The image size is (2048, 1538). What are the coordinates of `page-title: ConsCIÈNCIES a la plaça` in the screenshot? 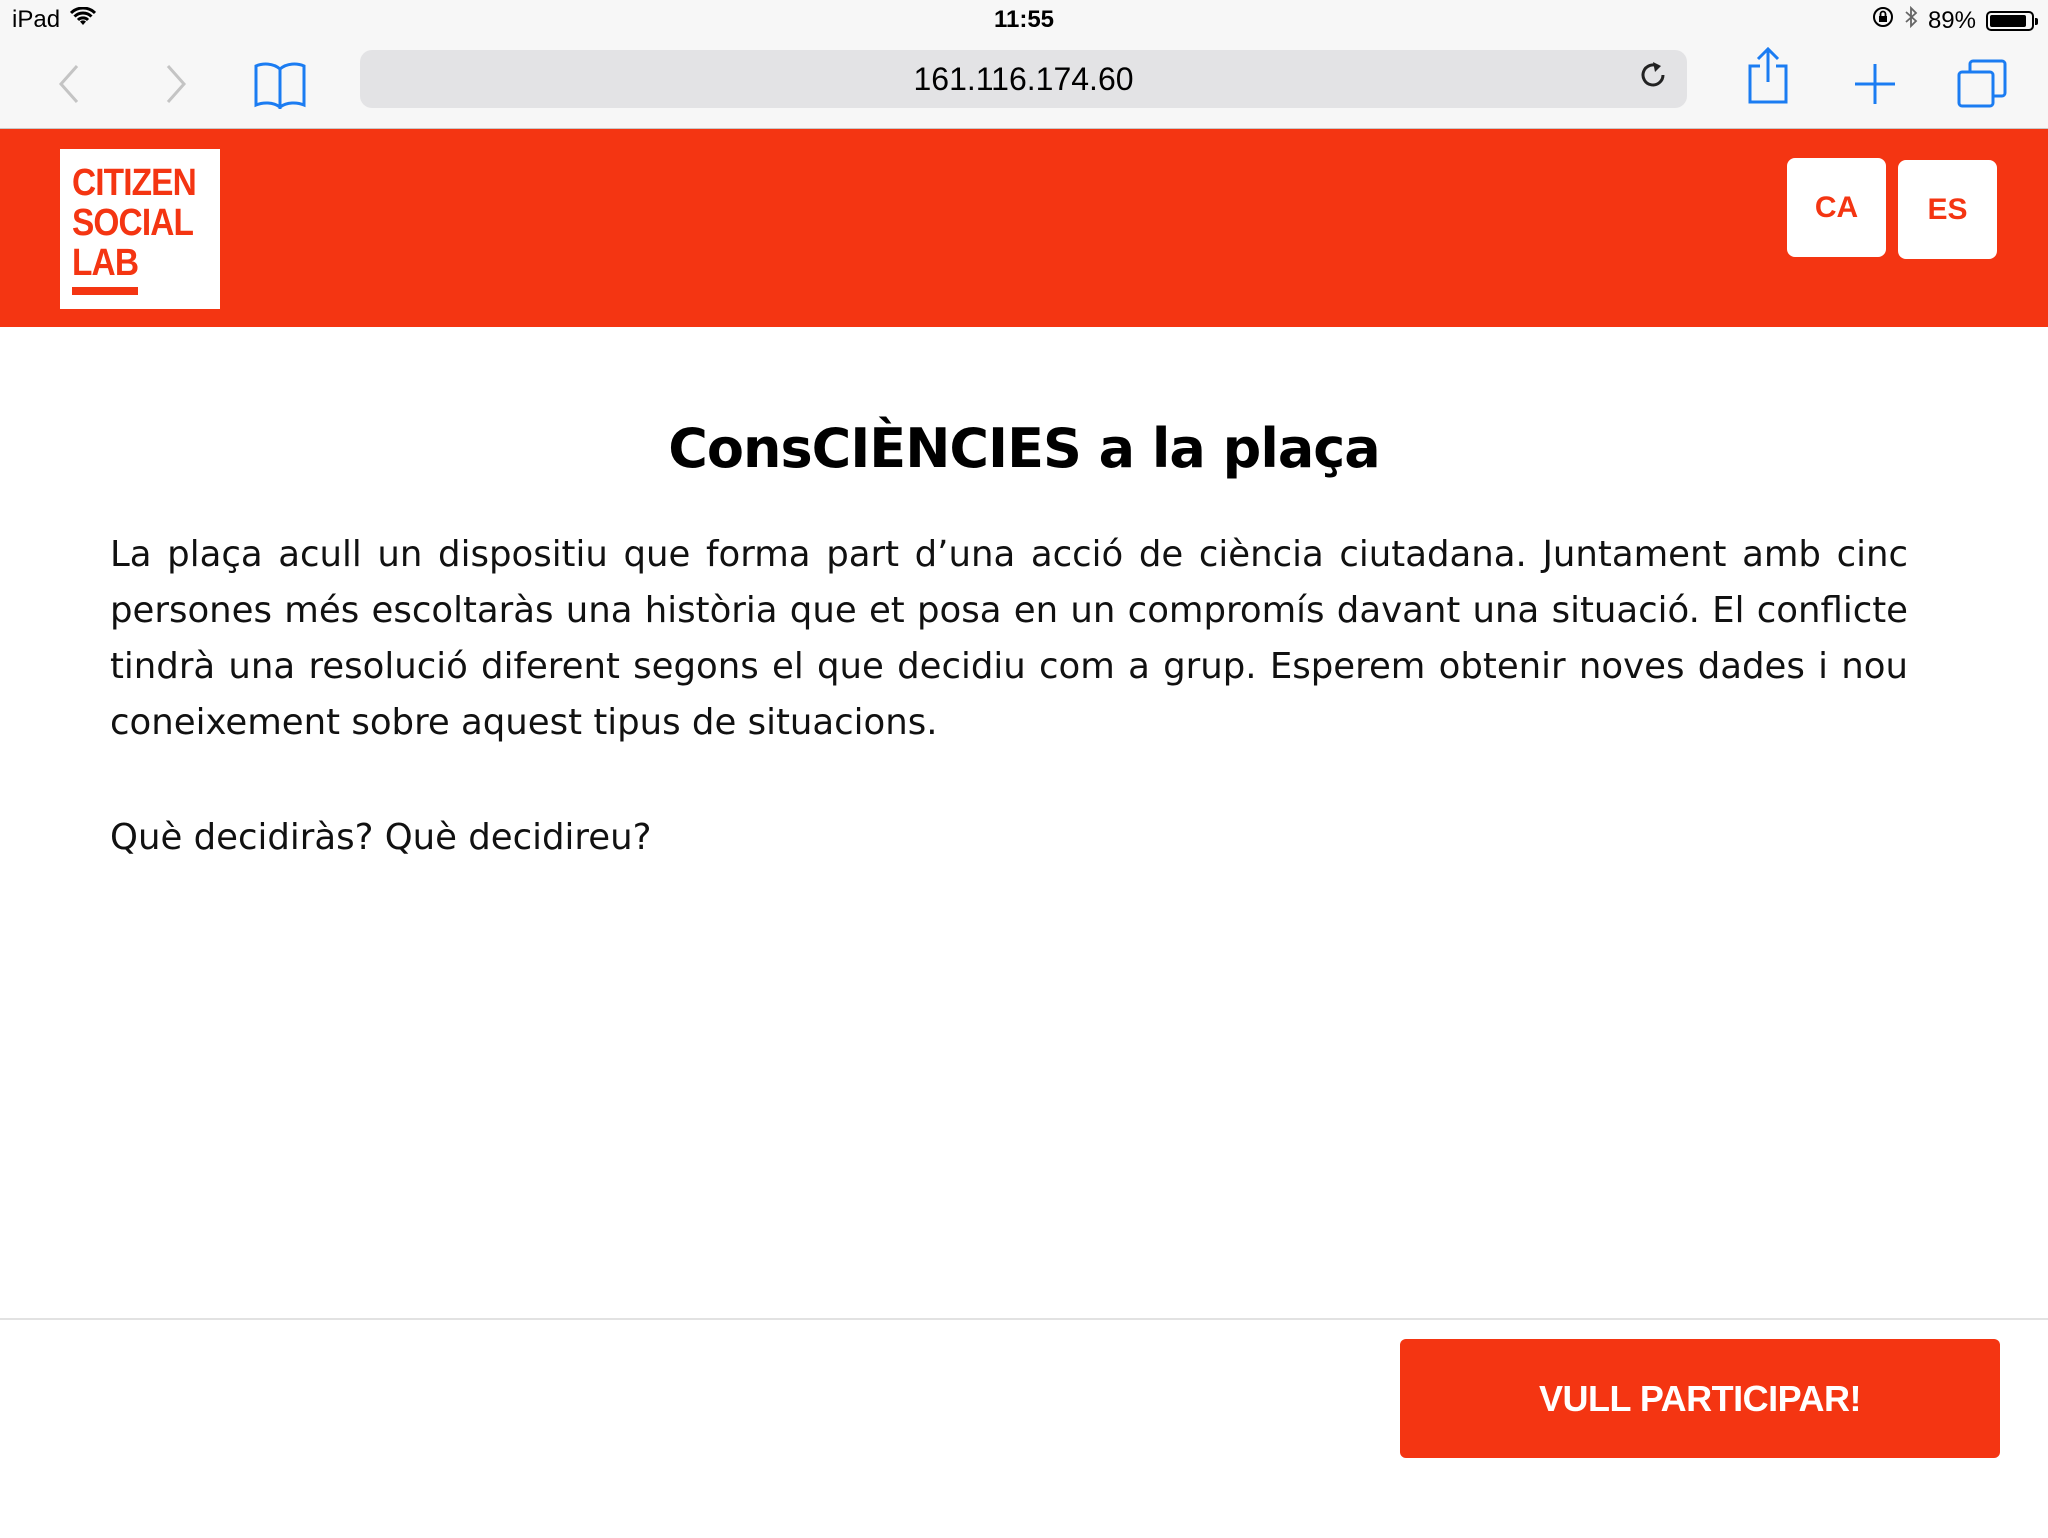 It's located at (1024, 448).